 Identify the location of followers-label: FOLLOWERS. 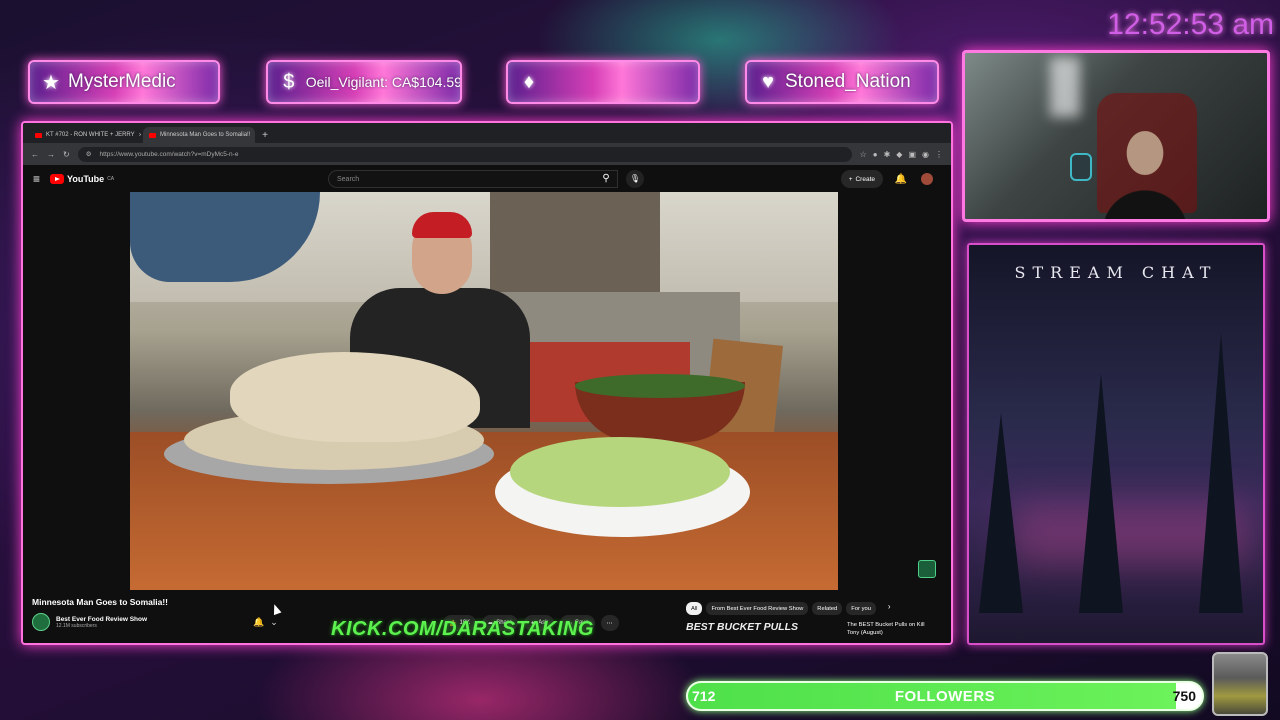
(945, 696).